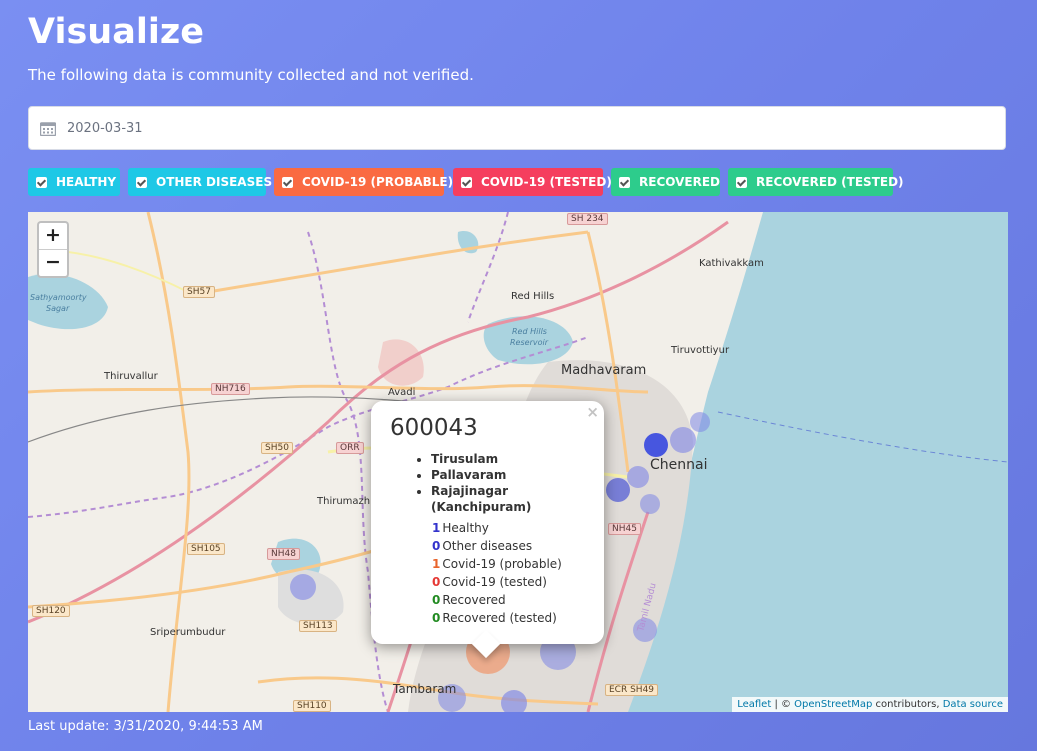 The height and width of the screenshot is (751, 1037). What do you see at coordinates (199, 292) in the screenshot?
I see `road-shield: SH57` at bounding box center [199, 292].